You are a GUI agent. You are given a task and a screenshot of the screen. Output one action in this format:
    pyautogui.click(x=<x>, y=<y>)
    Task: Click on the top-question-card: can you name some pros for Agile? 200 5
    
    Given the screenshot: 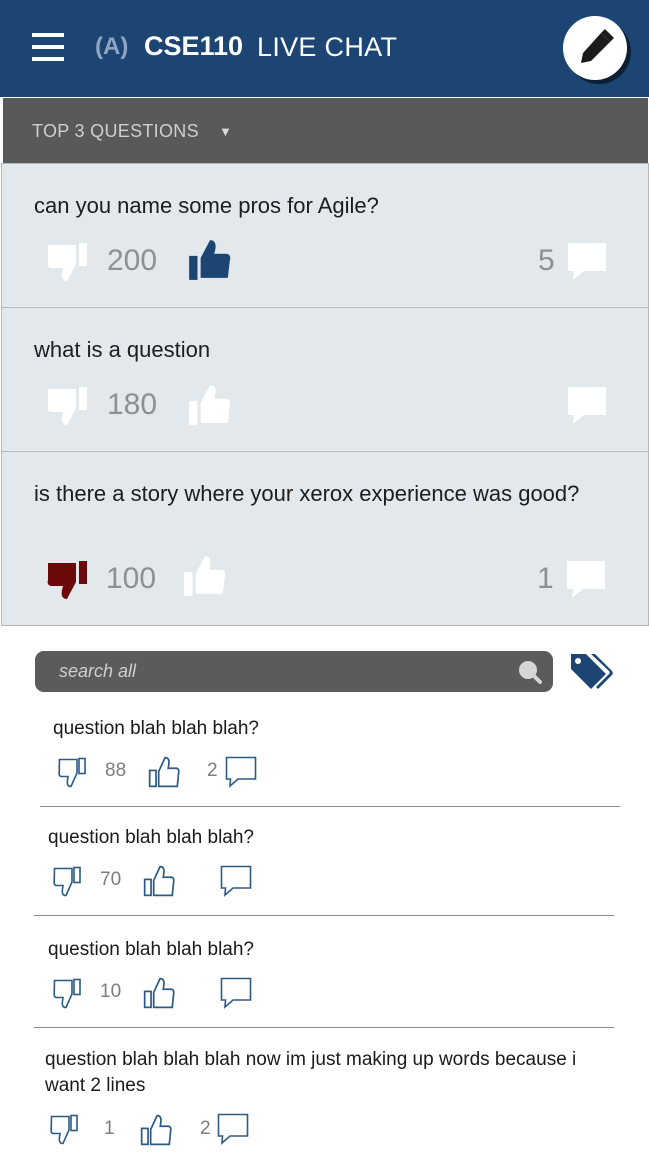 What is the action you would take?
    pyautogui.click(x=325, y=235)
    